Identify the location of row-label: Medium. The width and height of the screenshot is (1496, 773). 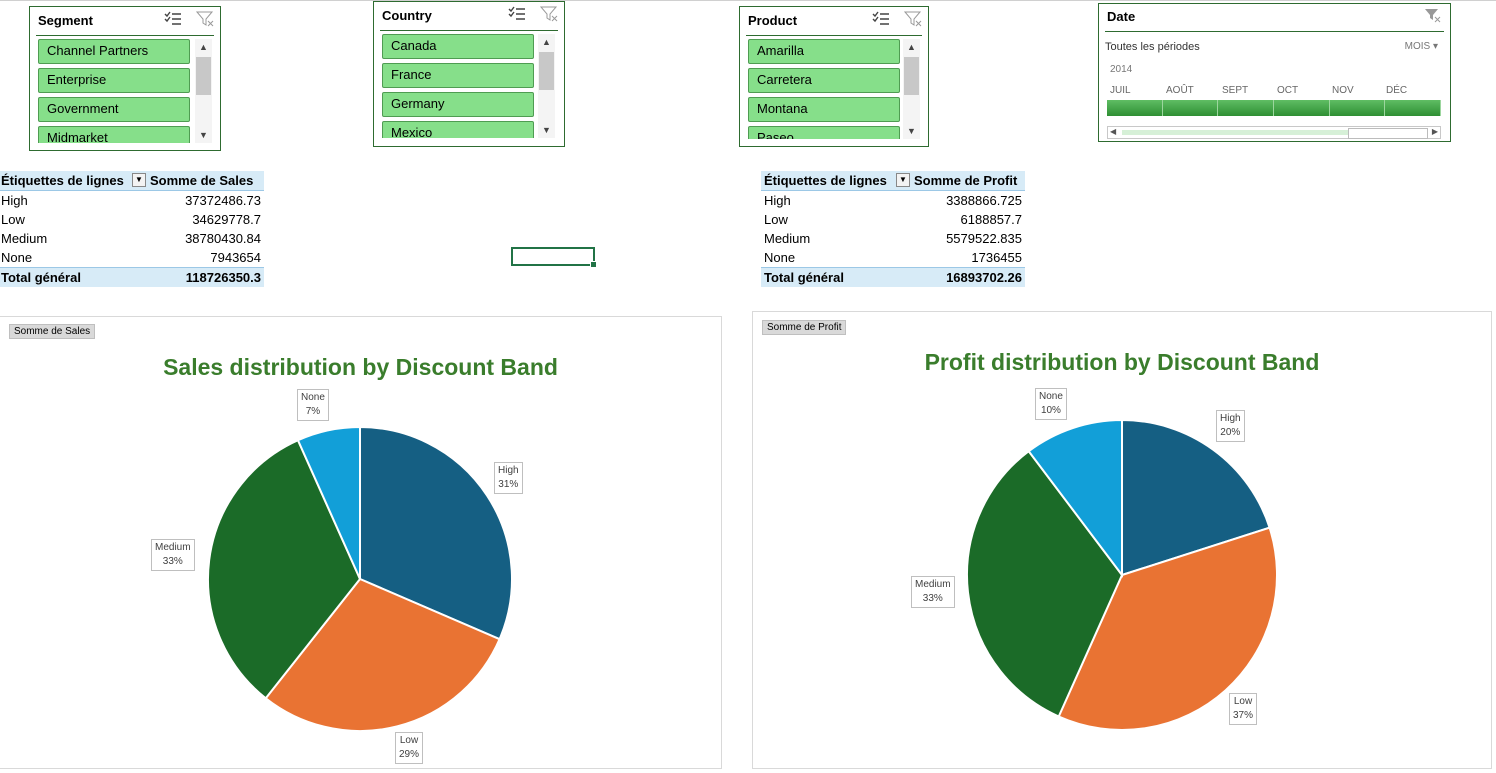
(24, 238).